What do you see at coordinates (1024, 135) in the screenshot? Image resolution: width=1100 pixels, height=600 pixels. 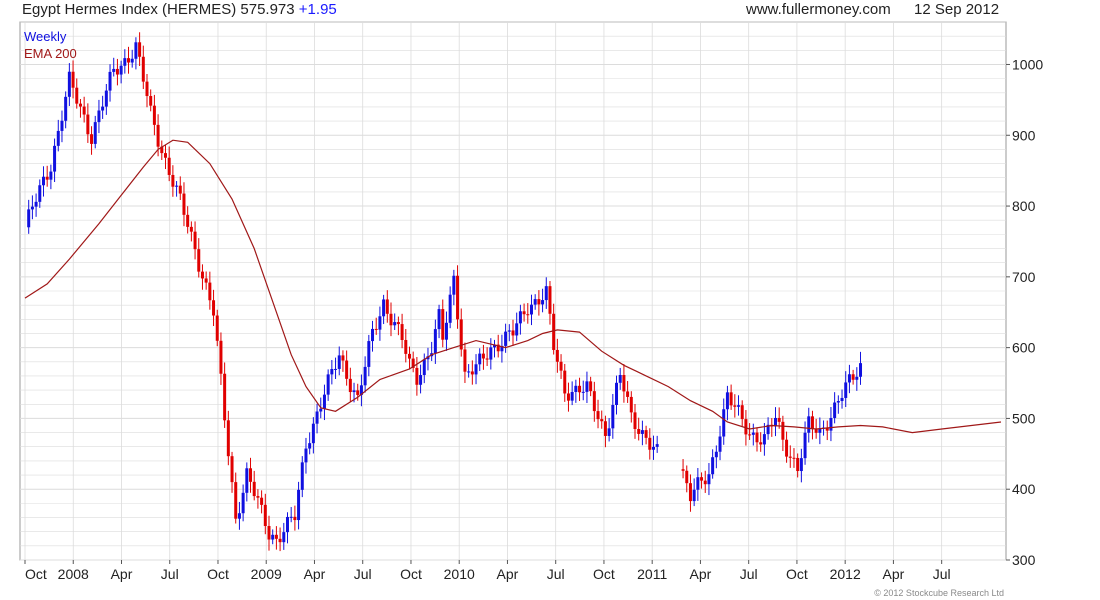 I see `y-tick-label: 900` at bounding box center [1024, 135].